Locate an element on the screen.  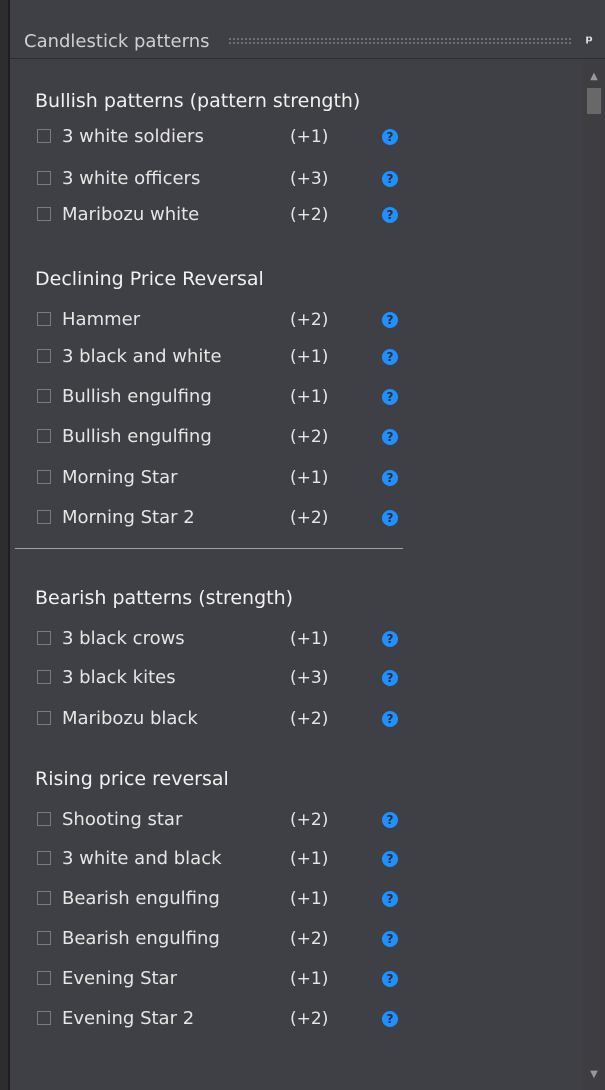
section-title-bearish: Bearish patterns (strength) is located at coordinates (164, 598).